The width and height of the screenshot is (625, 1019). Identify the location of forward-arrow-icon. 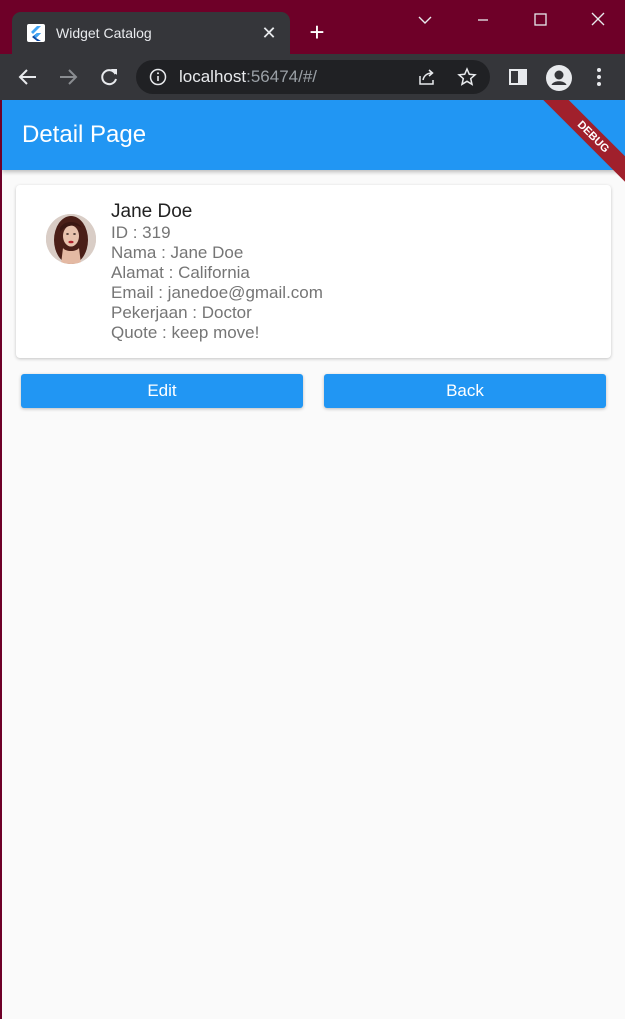
(68, 77).